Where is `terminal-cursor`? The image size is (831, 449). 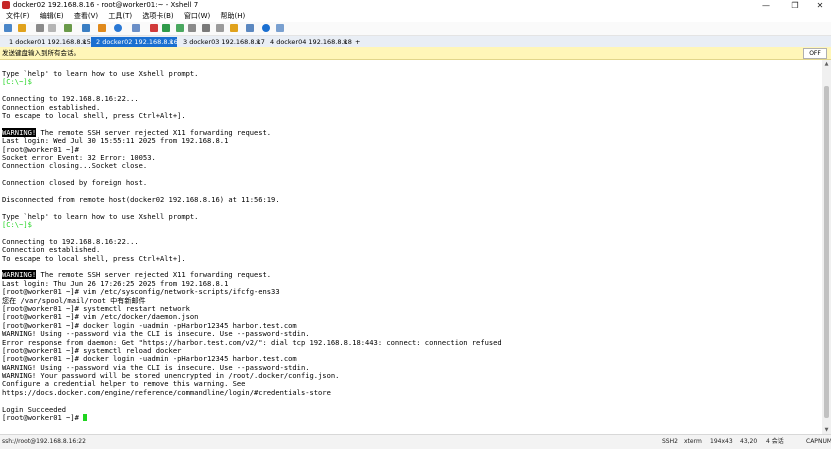
terminal-cursor is located at coordinates (85, 418).